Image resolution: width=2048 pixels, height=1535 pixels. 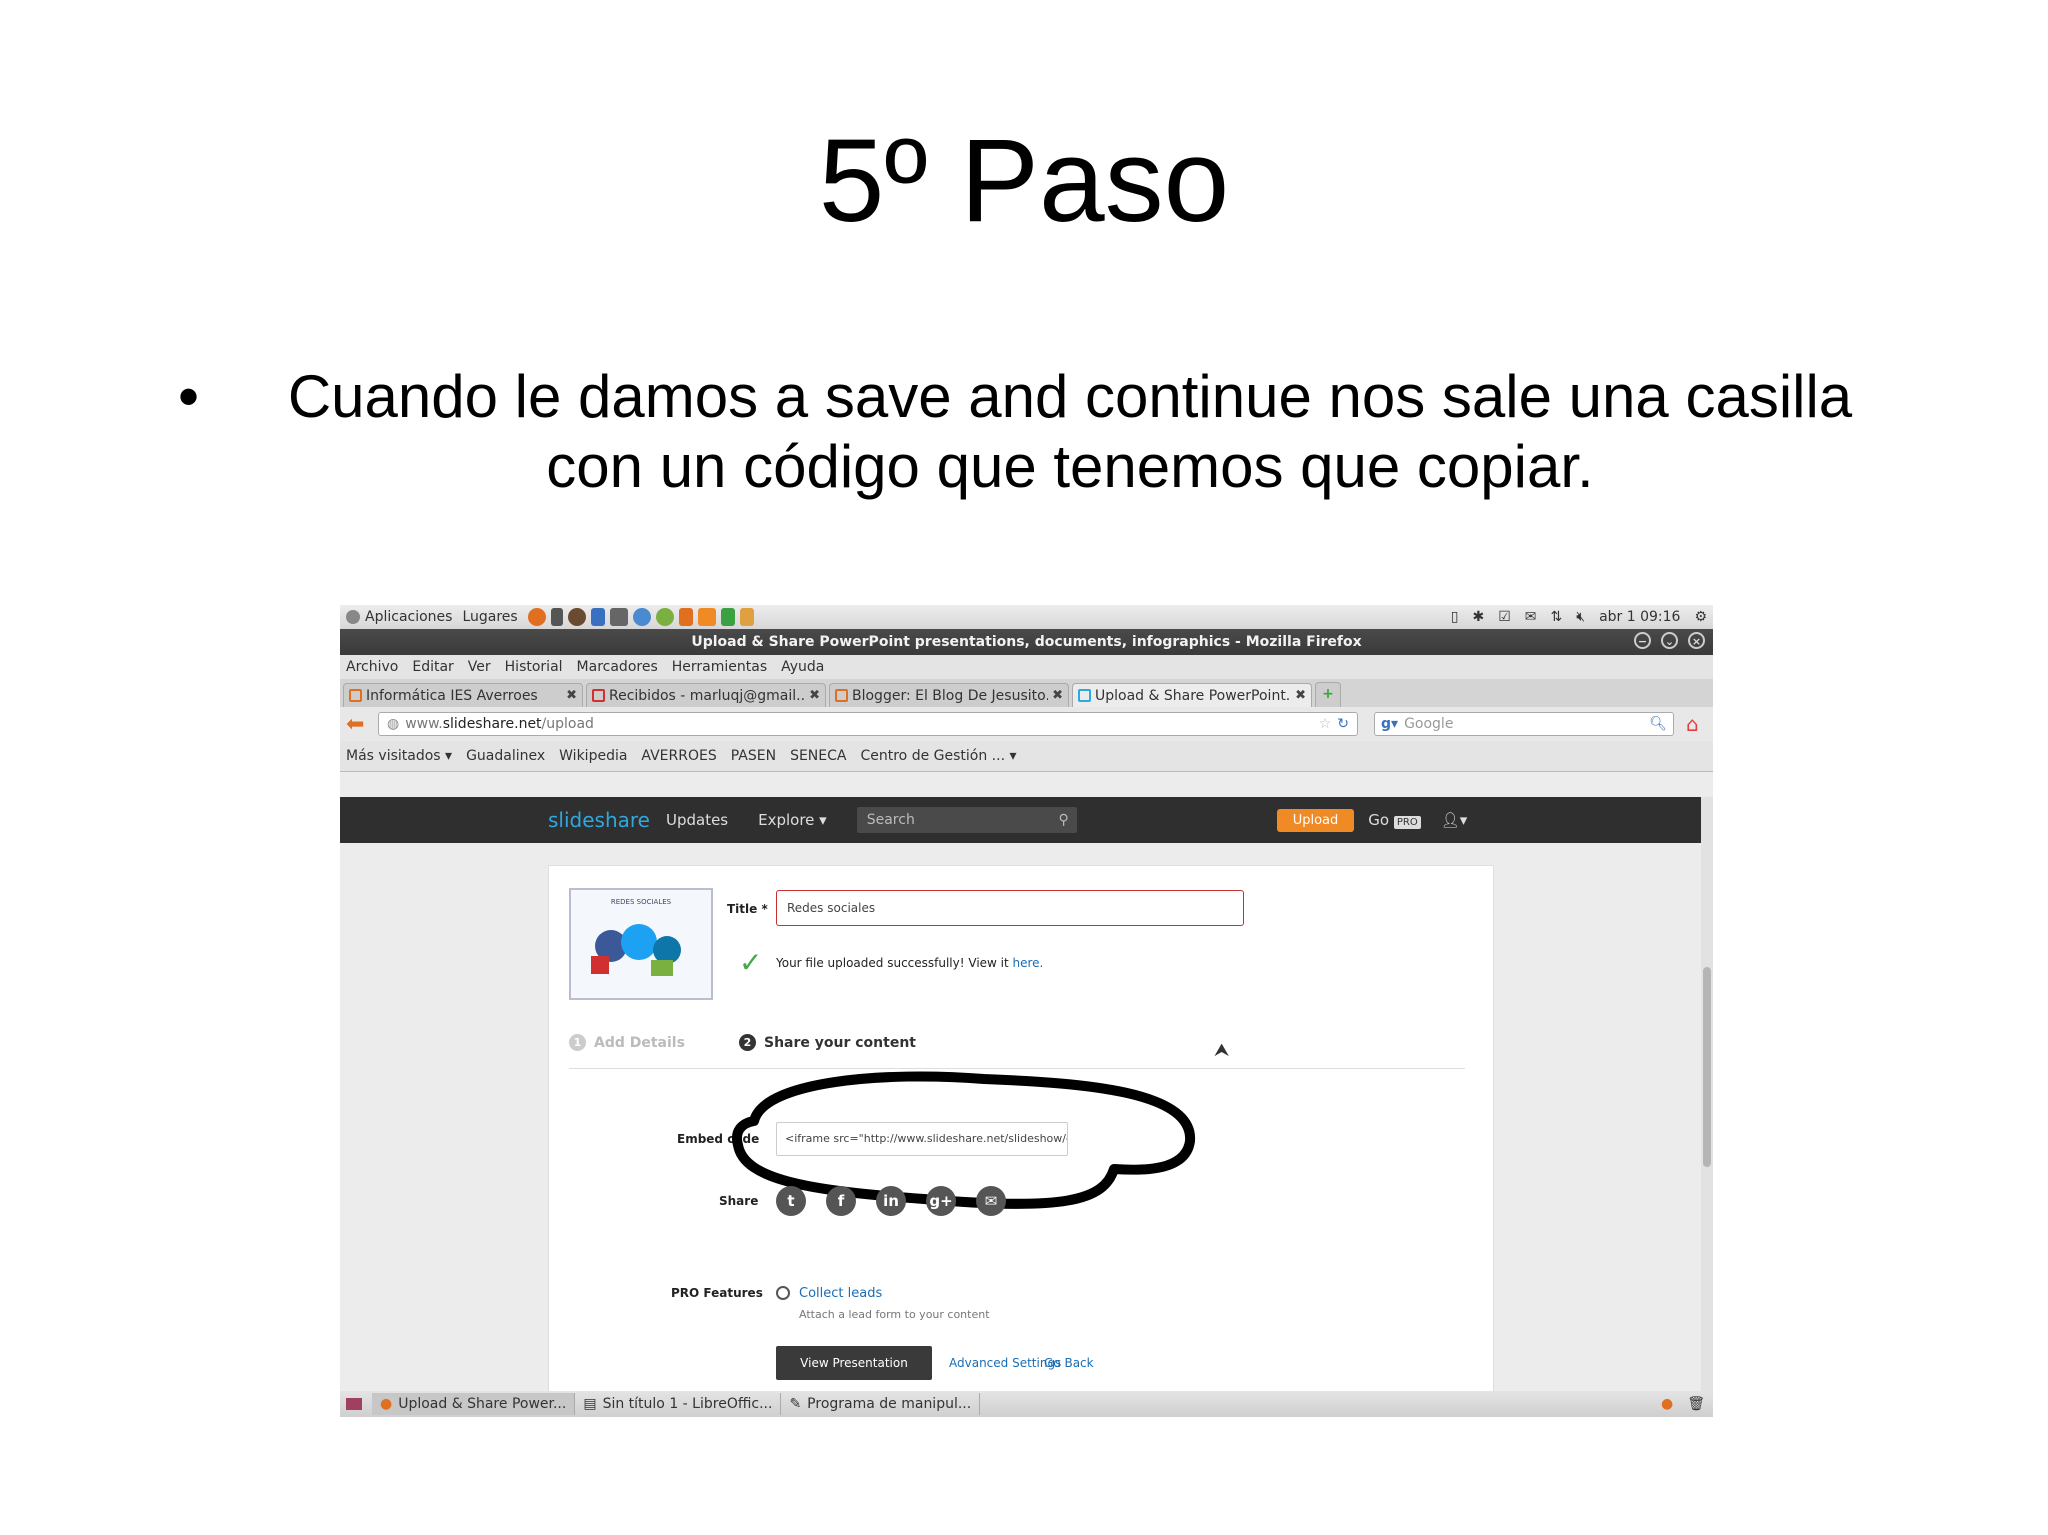 I want to click on search-icon: 🔍︎, so click(x=1658, y=724).